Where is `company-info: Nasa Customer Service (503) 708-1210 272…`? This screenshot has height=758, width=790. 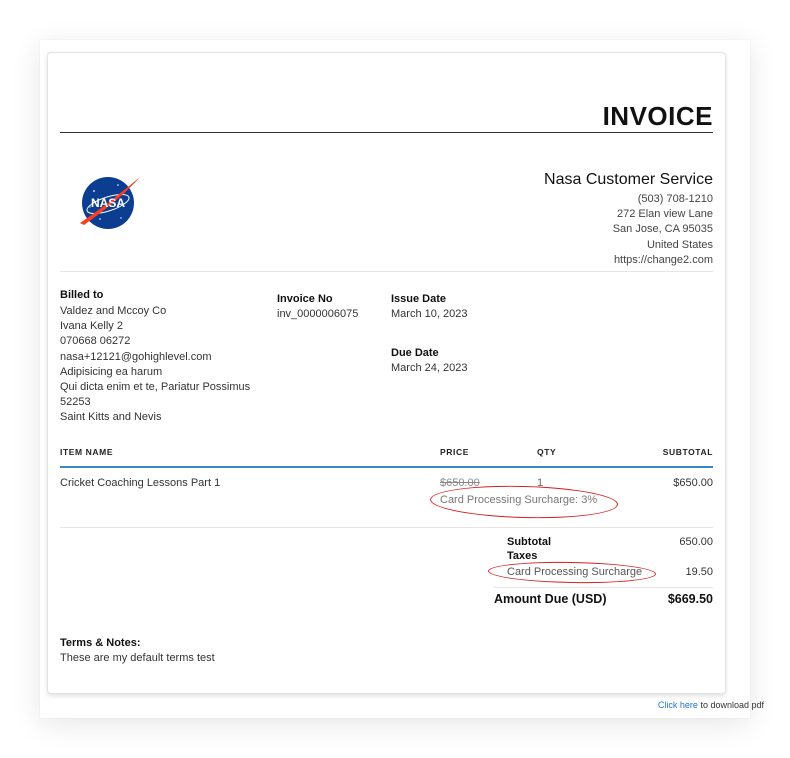 company-info: Nasa Customer Service (503) 708-1210 272… is located at coordinates (628, 219).